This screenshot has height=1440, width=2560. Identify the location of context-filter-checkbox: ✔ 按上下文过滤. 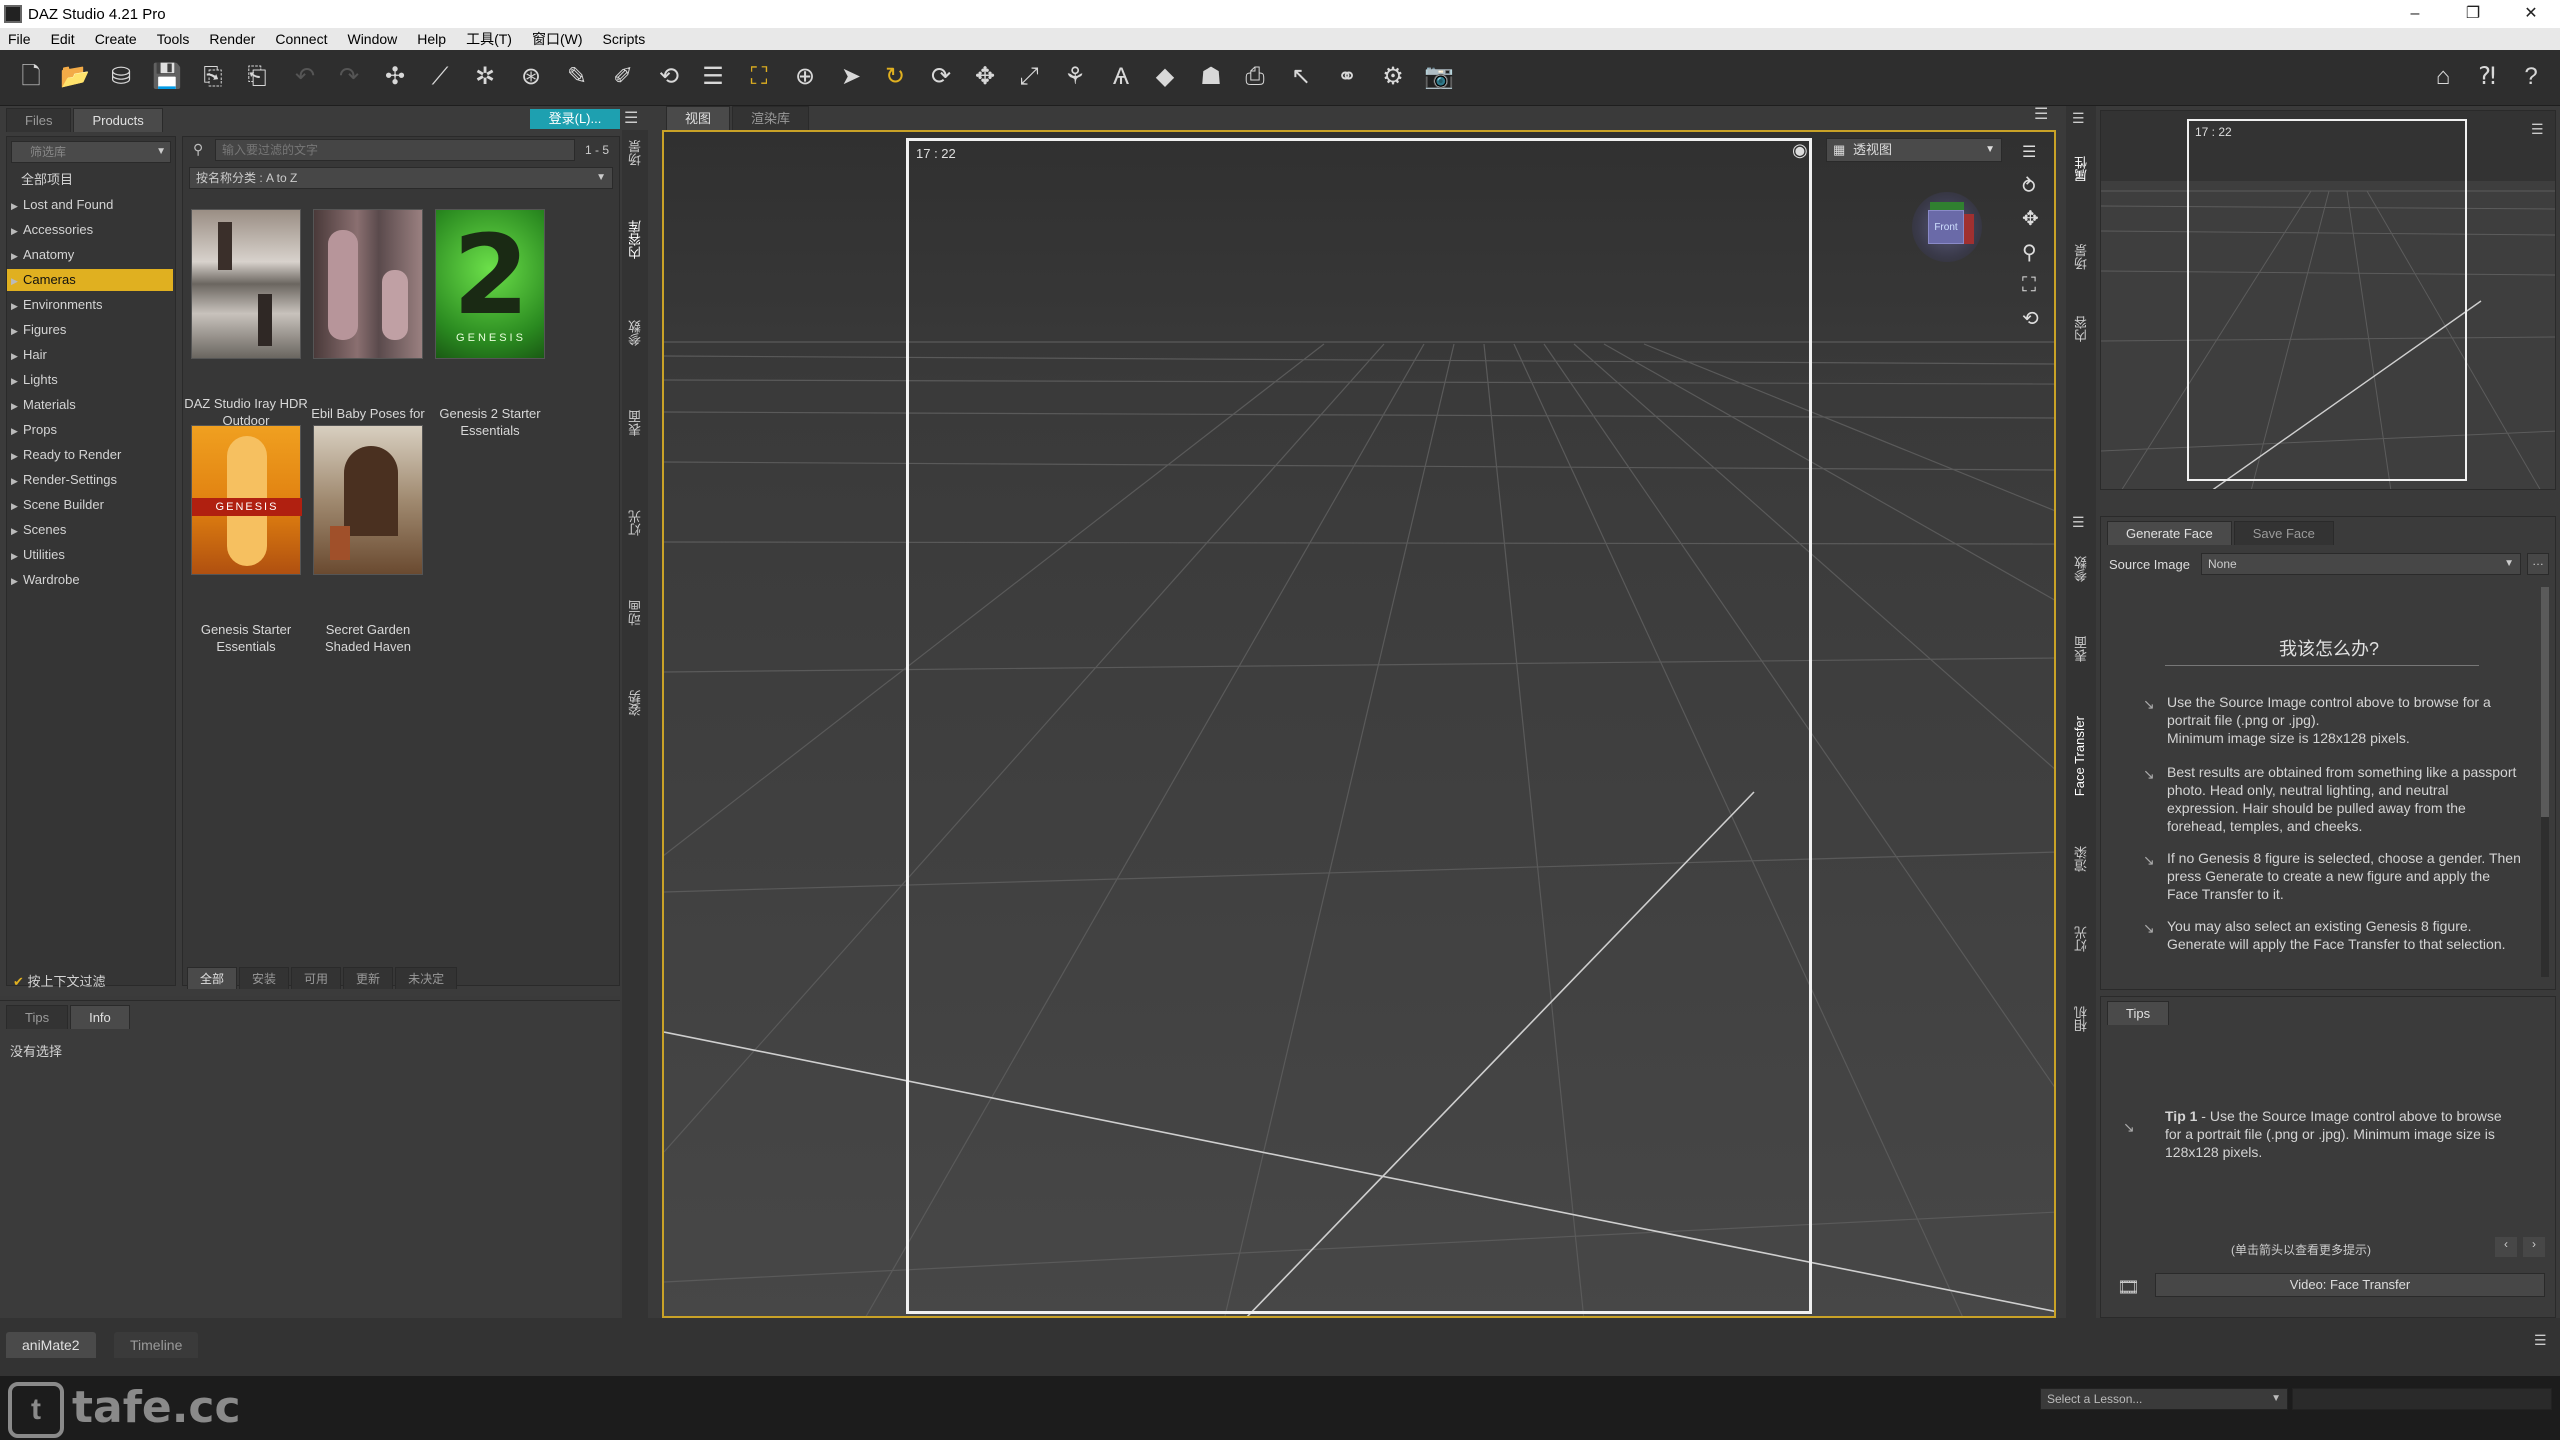
(59, 980).